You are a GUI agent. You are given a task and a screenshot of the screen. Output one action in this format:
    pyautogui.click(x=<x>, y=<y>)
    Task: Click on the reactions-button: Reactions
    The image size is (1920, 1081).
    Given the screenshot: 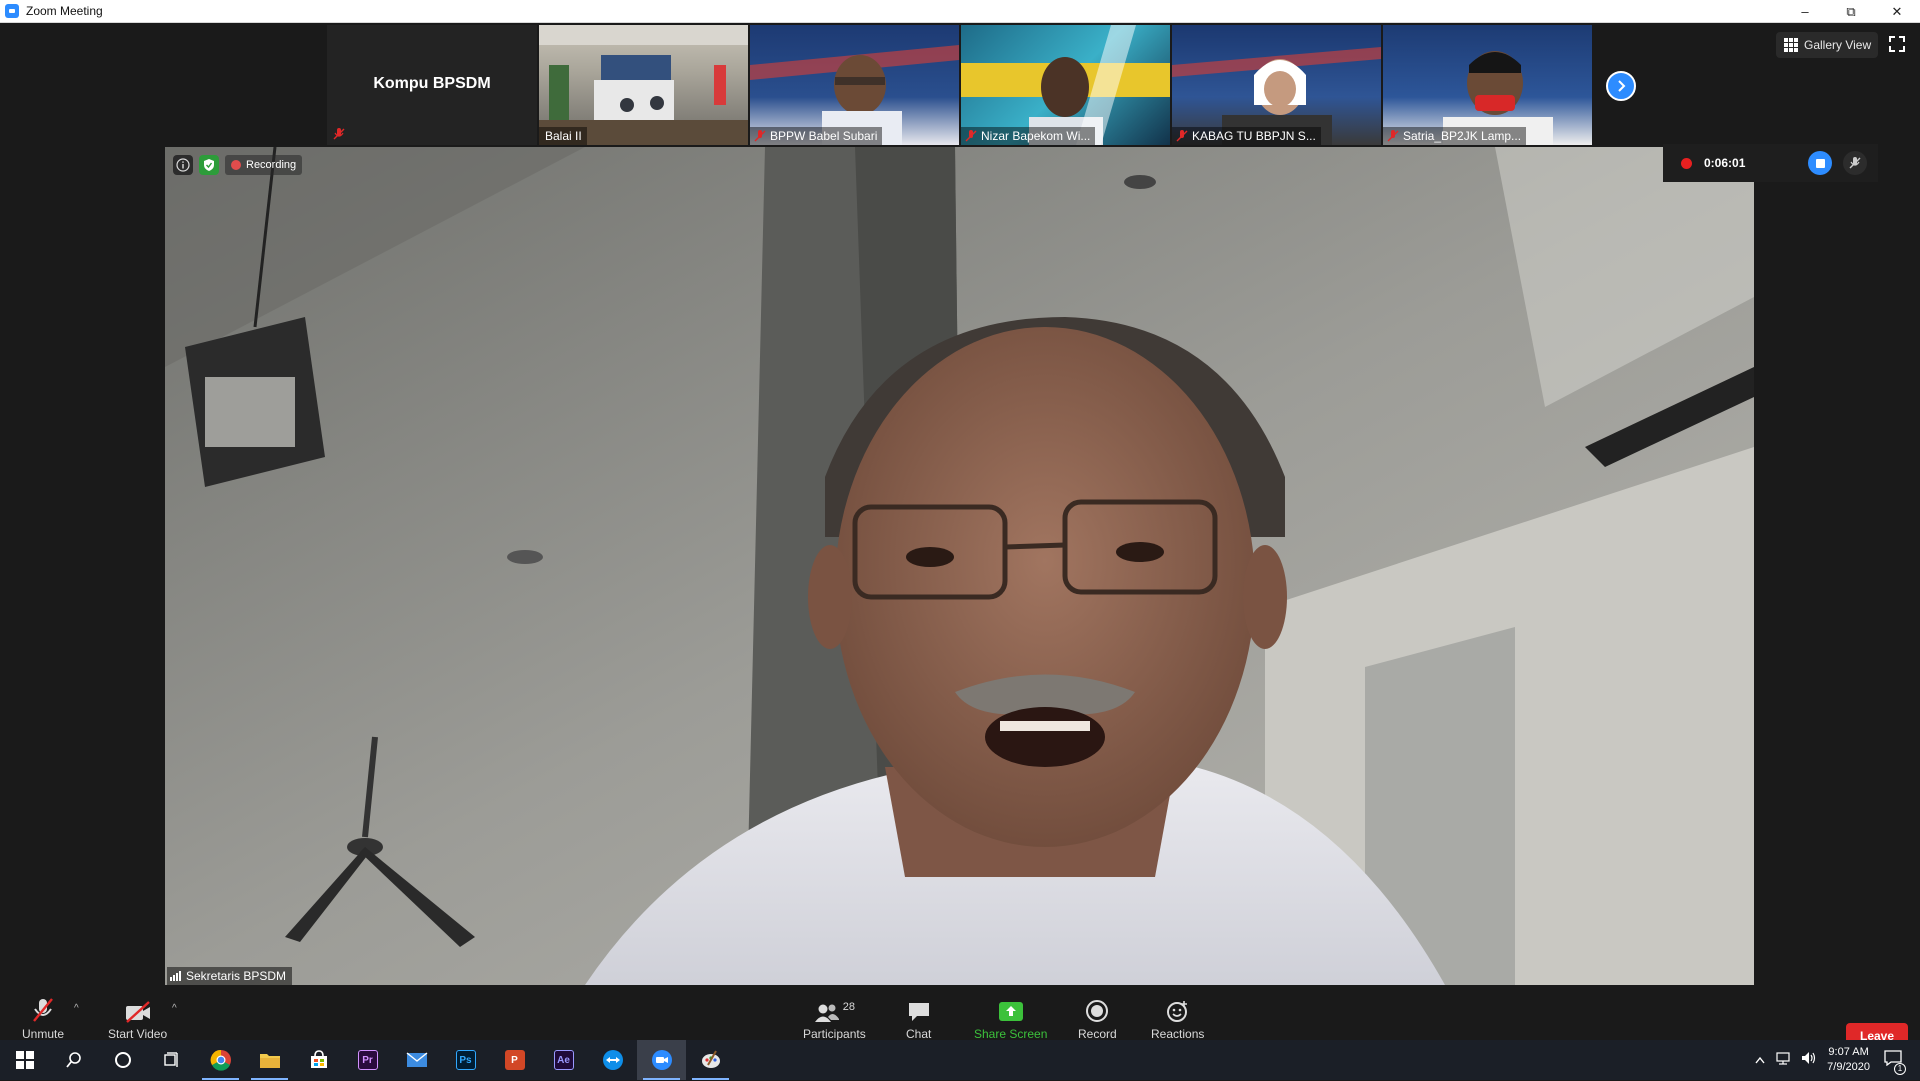 What is the action you would take?
    pyautogui.click(x=1177, y=1019)
    